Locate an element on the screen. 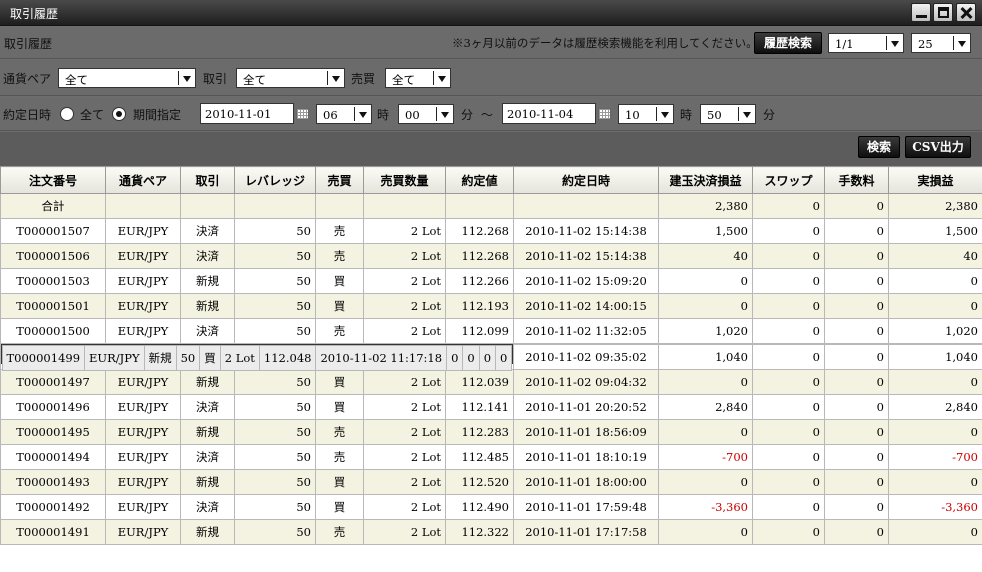 The height and width of the screenshot is (572, 982). trade-select: 全て is located at coordinates (290, 78).